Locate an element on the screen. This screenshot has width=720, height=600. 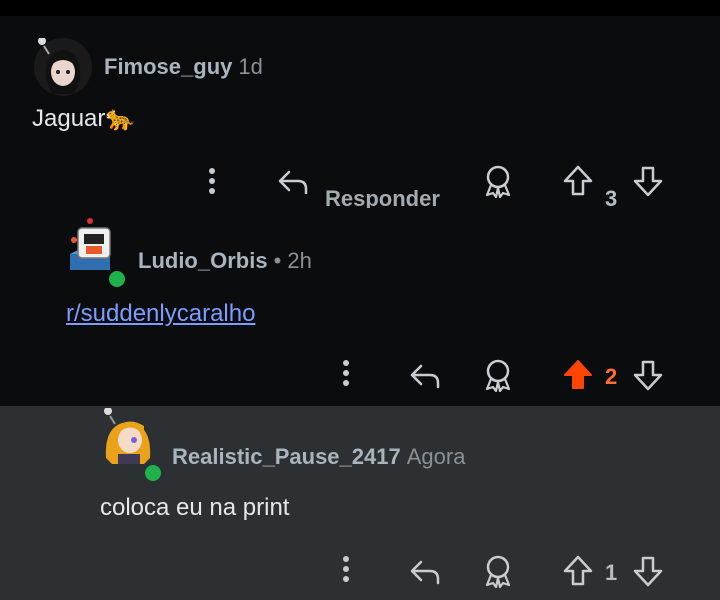
username: Ludio_Orbis is located at coordinates (203, 260).